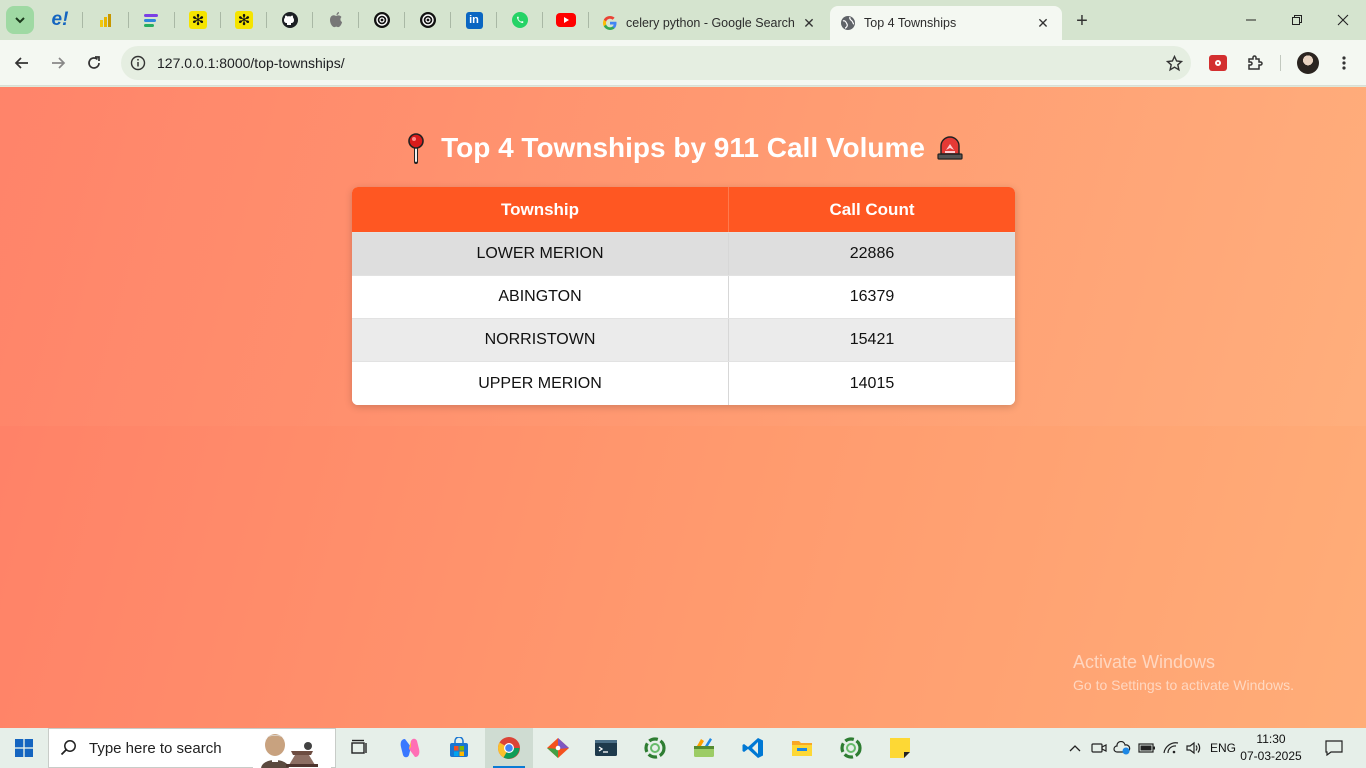 The height and width of the screenshot is (768, 1366). I want to click on pinned-stack, so click(151, 20).